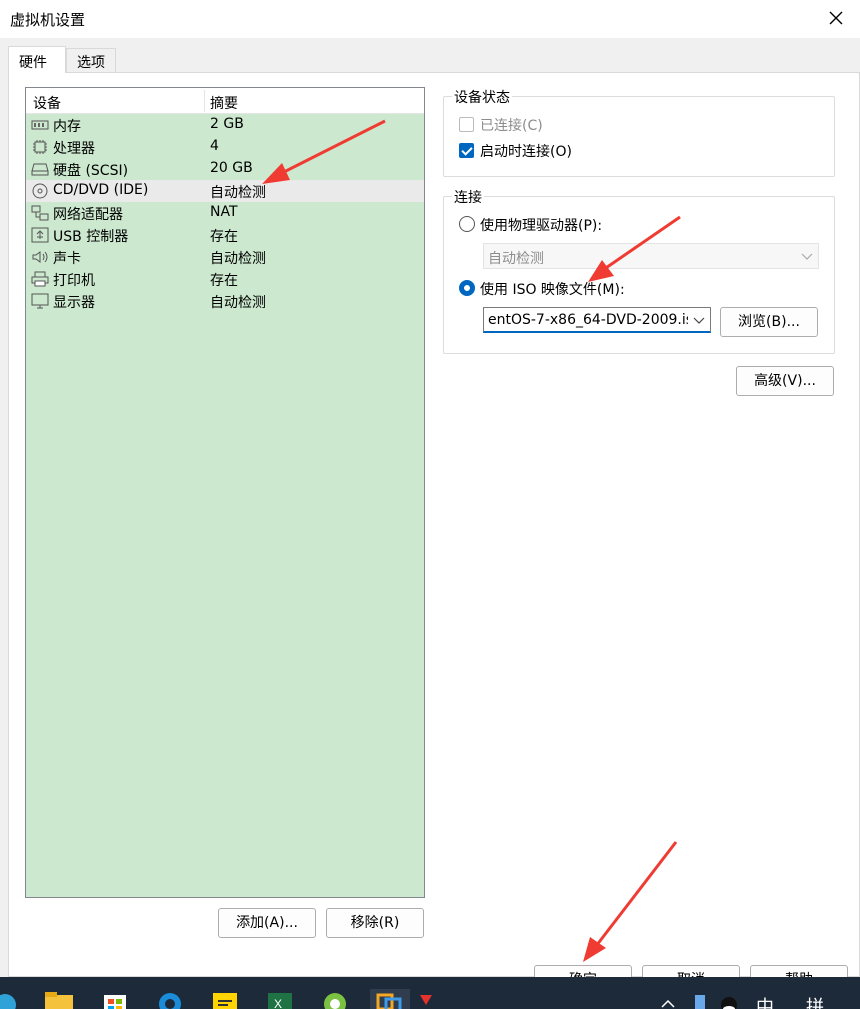 This screenshot has width=860, height=1009. I want to click on iso-image-label: 使用 ISO 映像文件(M):, so click(552, 289).